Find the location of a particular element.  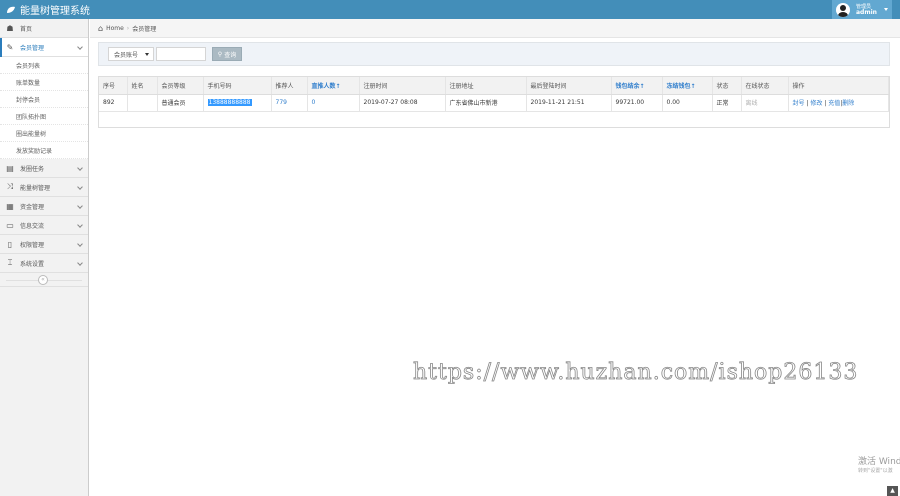

cell-wallet: 99721.00 is located at coordinates (637, 103).